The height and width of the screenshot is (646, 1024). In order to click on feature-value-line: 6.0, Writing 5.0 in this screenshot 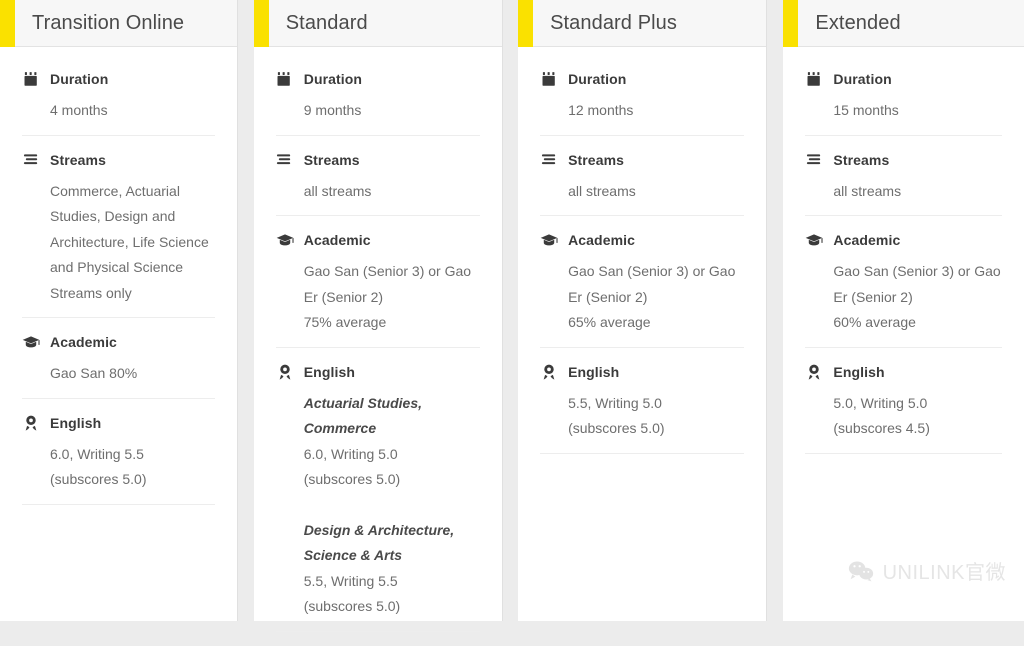, I will do `click(392, 455)`.